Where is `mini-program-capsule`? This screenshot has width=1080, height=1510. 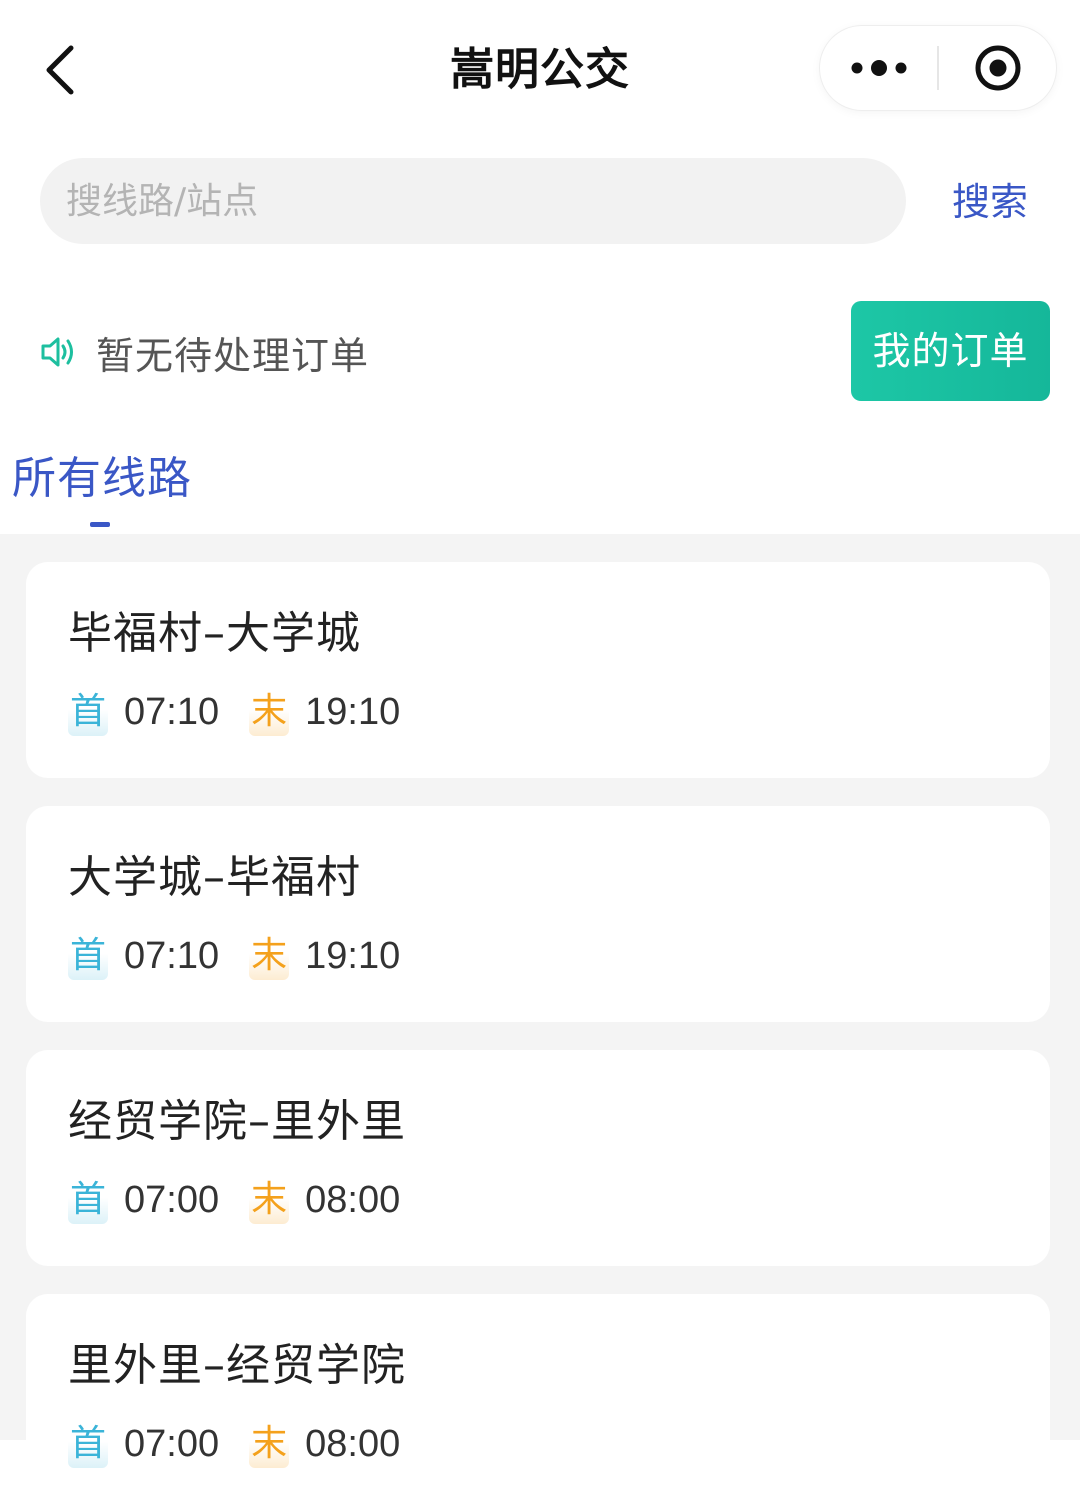
mini-program-capsule is located at coordinates (938, 68).